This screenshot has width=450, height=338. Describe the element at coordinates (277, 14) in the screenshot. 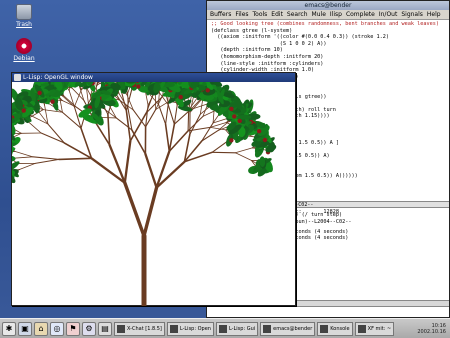

I see `menu-edit: Edit` at that location.